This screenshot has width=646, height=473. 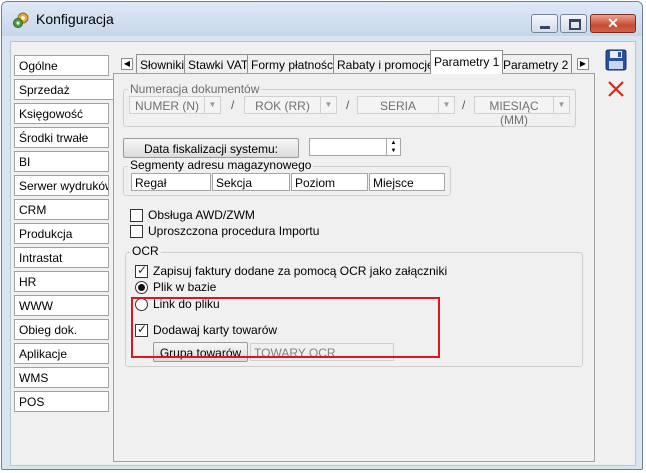 I want to click on delete-x-icon, so click(x=616, y=89).